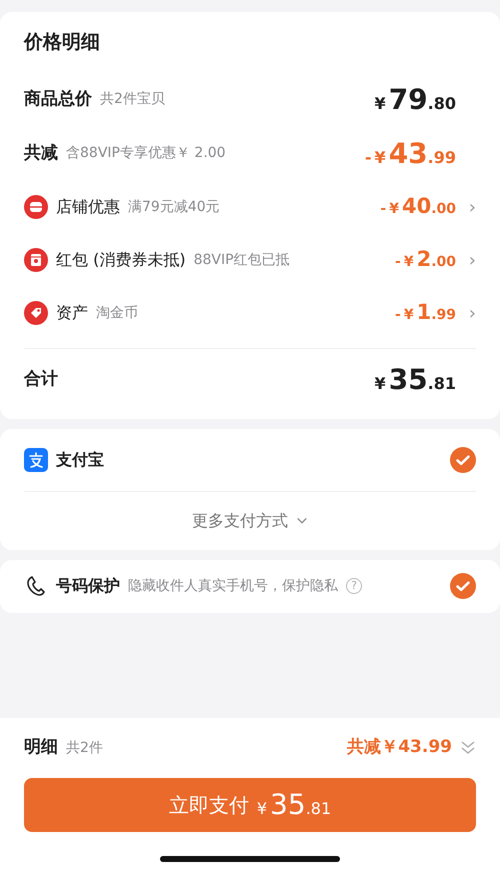 The height and width of the screenshot is (874, 500). I want to click on store-icon, so click(36, 207).